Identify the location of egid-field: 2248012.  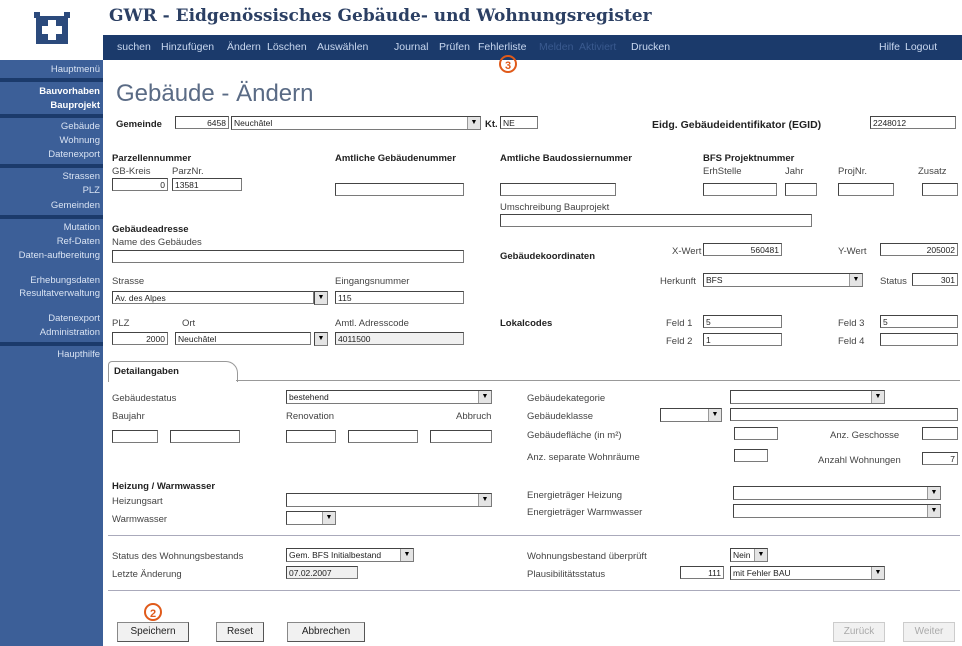
(913, 122).